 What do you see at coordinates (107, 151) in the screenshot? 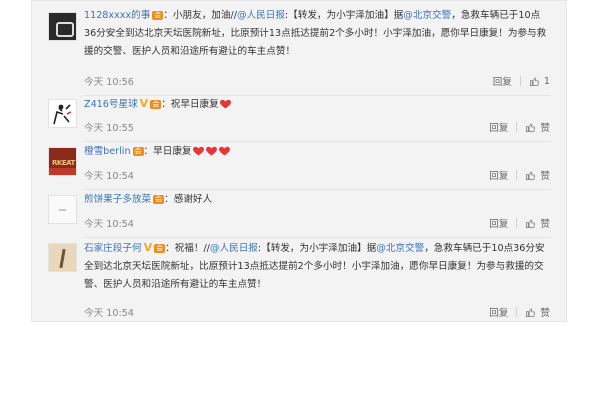
I see `user-name-link: 橙雪berlin` at bounding box center [107, 151].